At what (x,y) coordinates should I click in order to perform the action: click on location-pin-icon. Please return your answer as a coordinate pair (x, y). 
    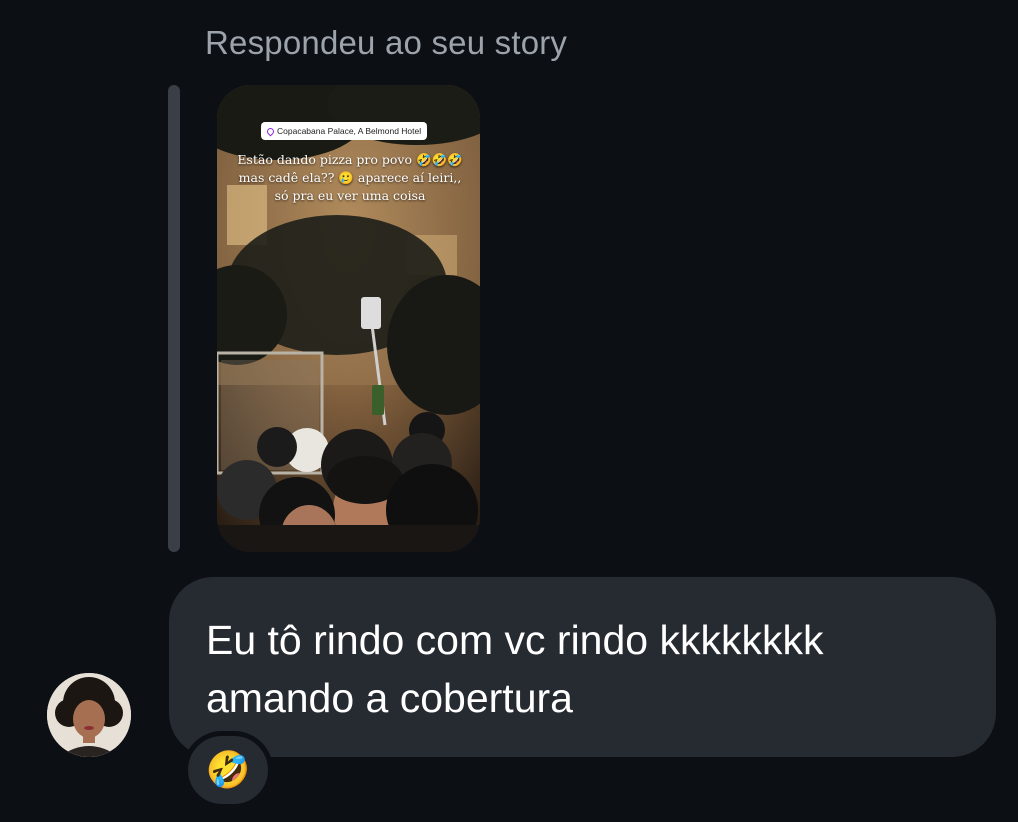
    Looking at the image, I should click on (270, 131).